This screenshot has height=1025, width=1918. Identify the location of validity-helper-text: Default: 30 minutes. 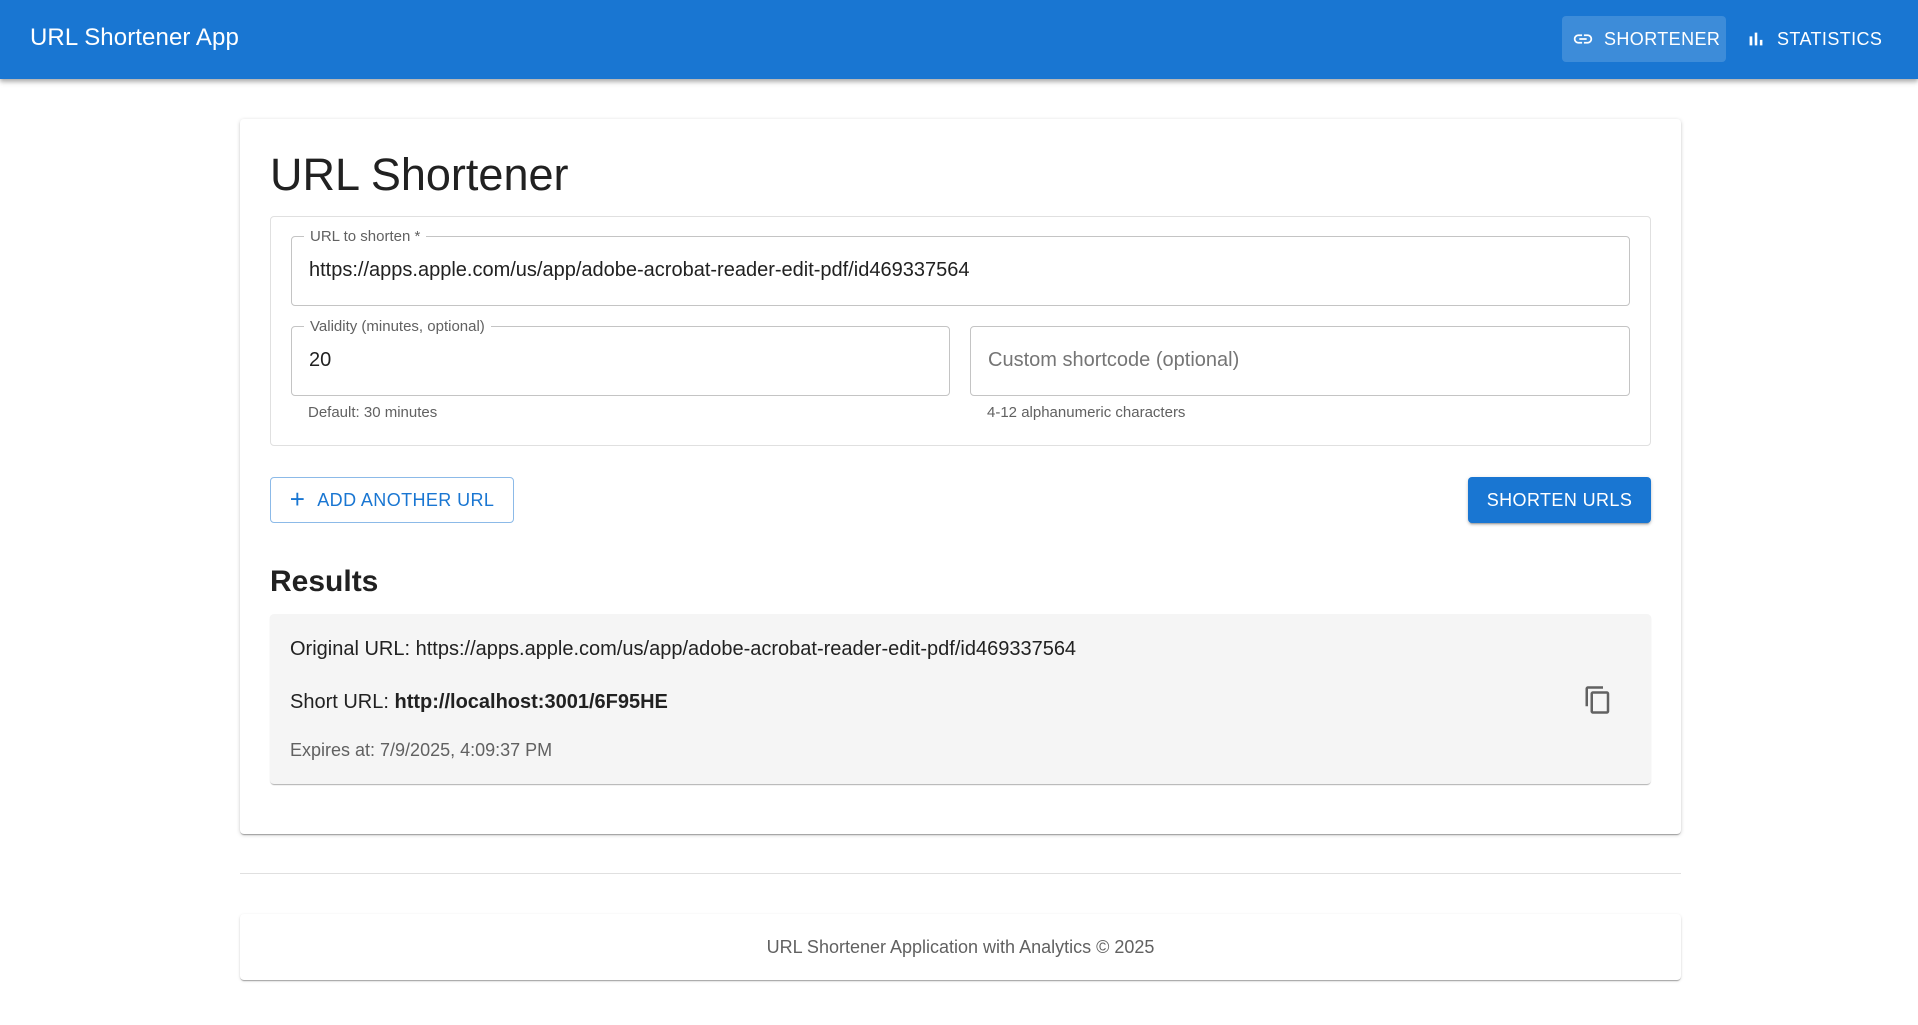
(373, 412).